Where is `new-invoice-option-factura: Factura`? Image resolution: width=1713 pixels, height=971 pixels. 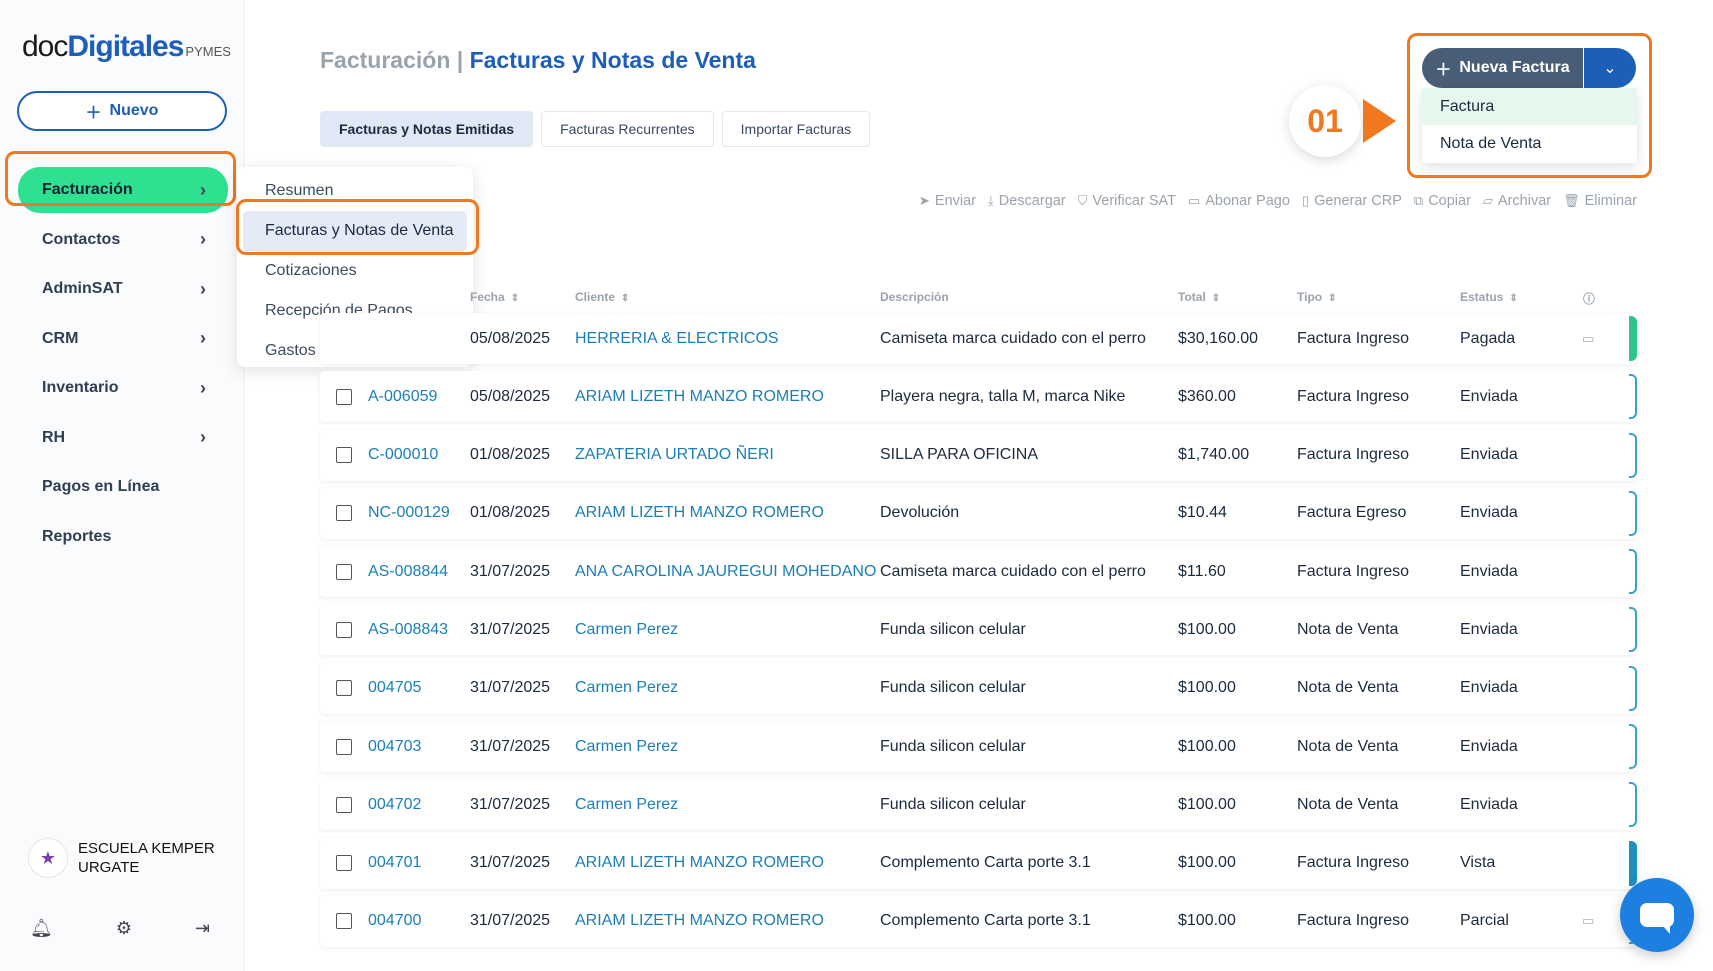 new-invoice-option-factura: Factura is located at coordinates (1529, 106).